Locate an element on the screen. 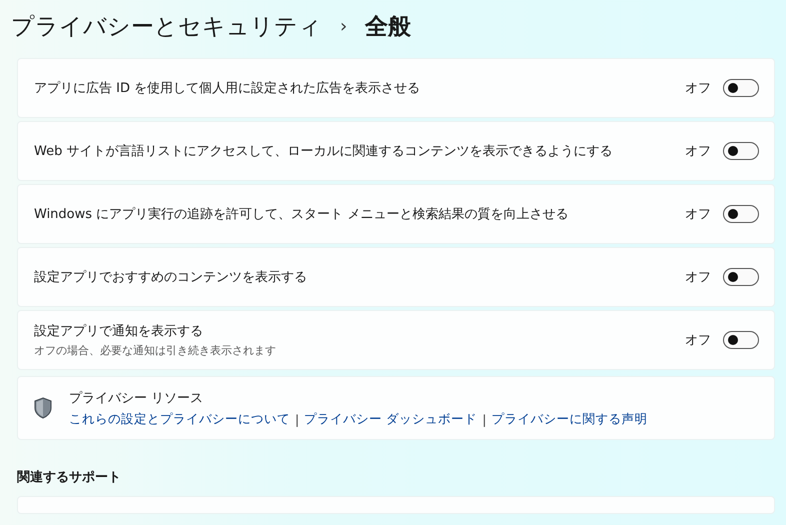  setting-label: アプリに広告 ID を使用して個人用に設定された広告を表示させる is located at coordinates (228, 88).